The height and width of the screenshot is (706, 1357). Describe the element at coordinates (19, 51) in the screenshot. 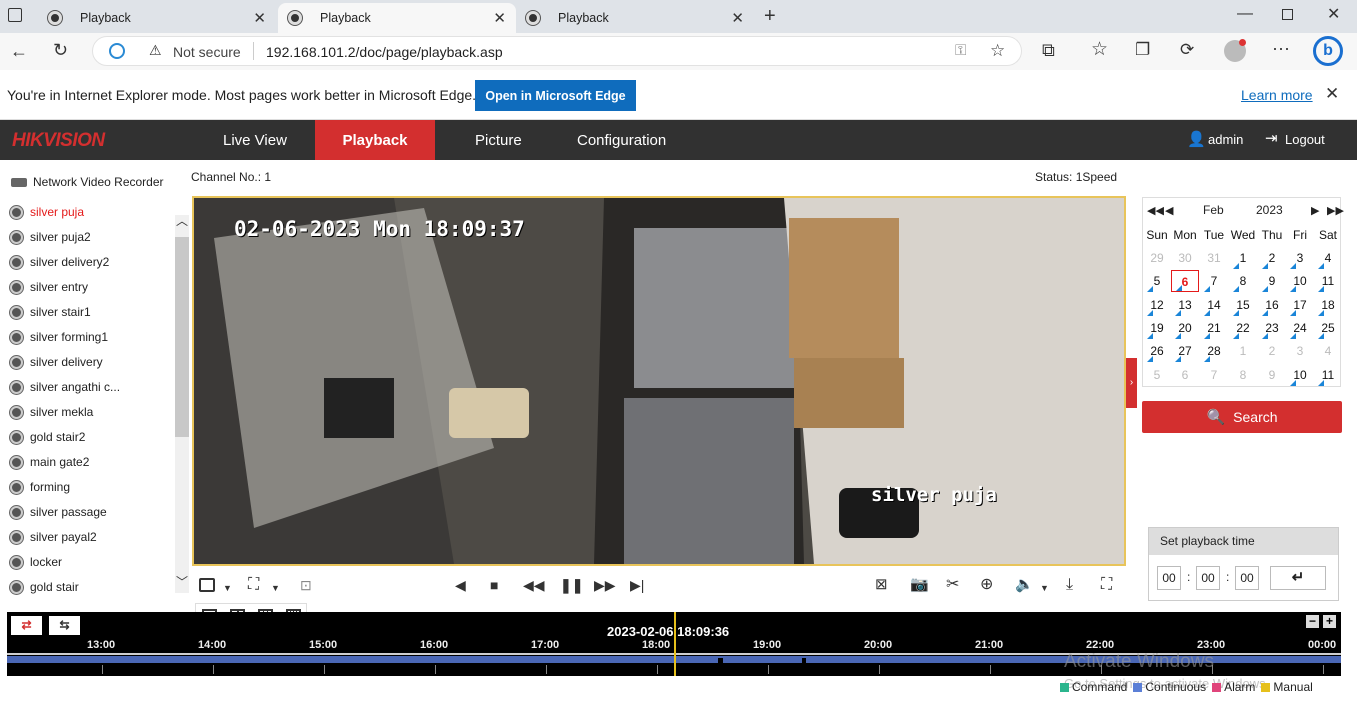

I see `back-icon: ←` at that location.